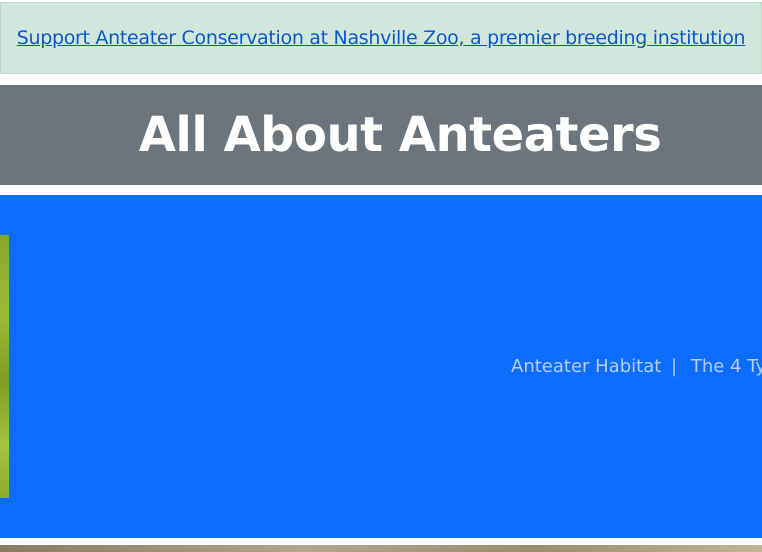 This screenshot has height=552, width=762. I want to click on nav-link-habitat: Anteater Habitat, so click(586, 366).